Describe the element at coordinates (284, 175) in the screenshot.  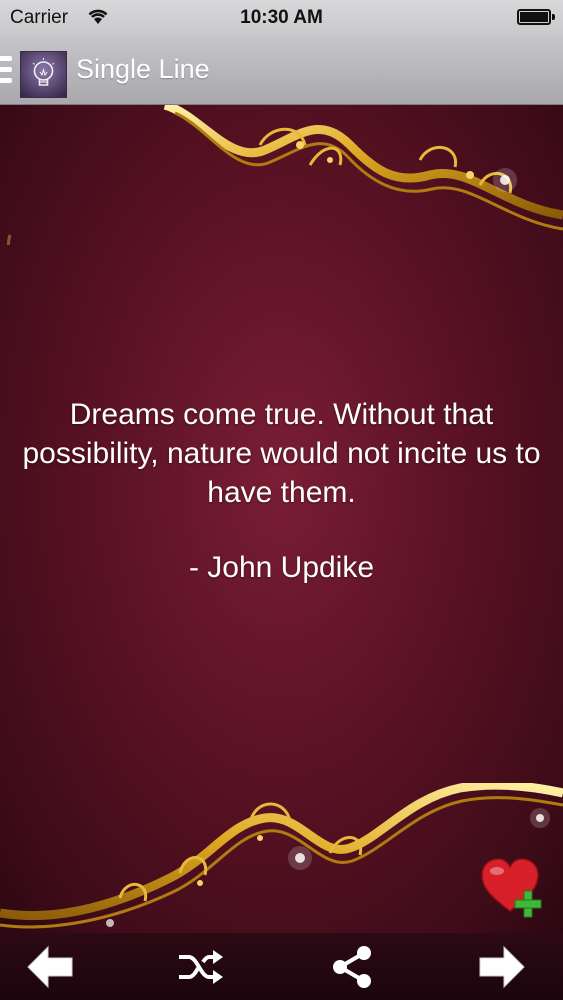
I see `top-ornament-decoration` at that location.